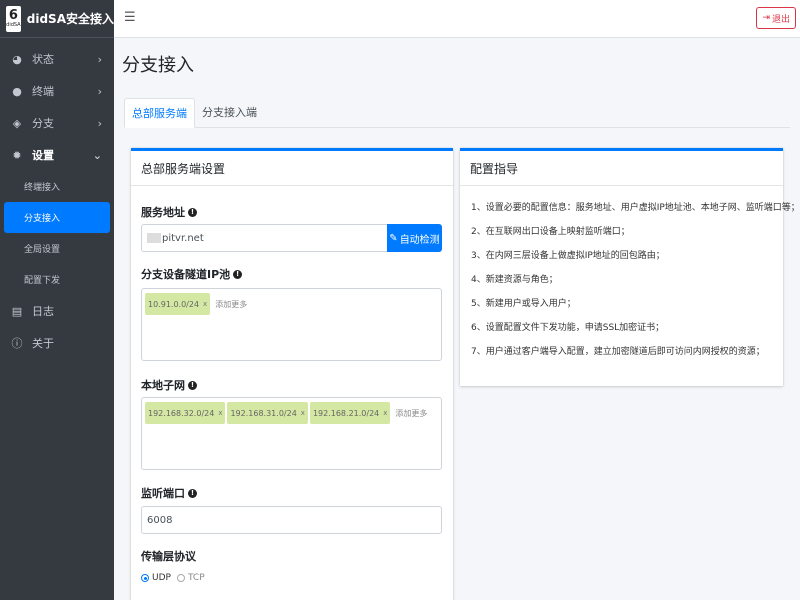 The height and width of the screenshot is (600, 800). Describe the element at coordinates (130, 17) in the screenshot. I see `menu-toggle-icon: ☰` at that location.